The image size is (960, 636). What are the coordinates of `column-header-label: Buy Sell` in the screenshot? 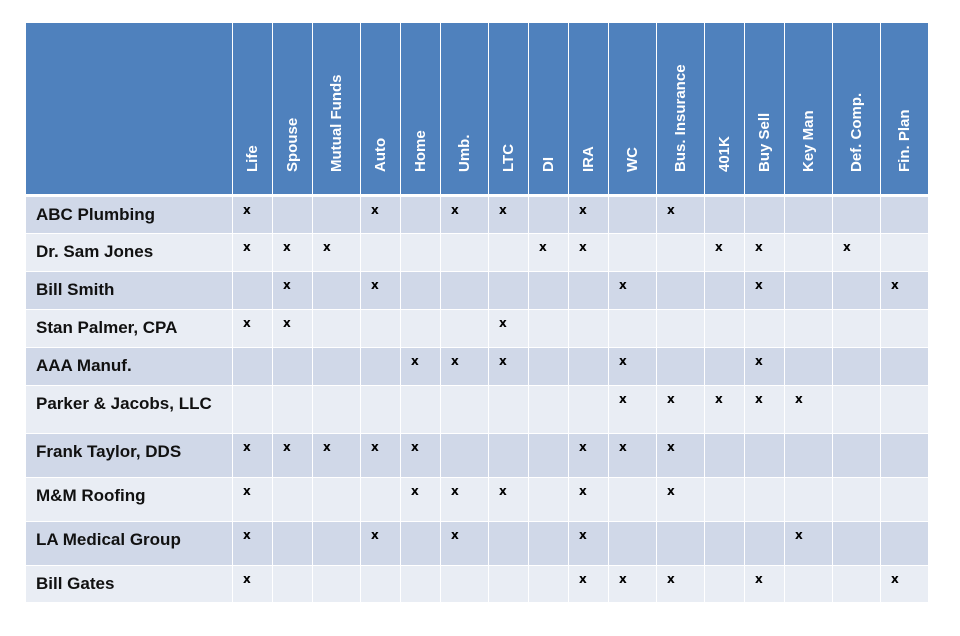 It's located at (764, 142).